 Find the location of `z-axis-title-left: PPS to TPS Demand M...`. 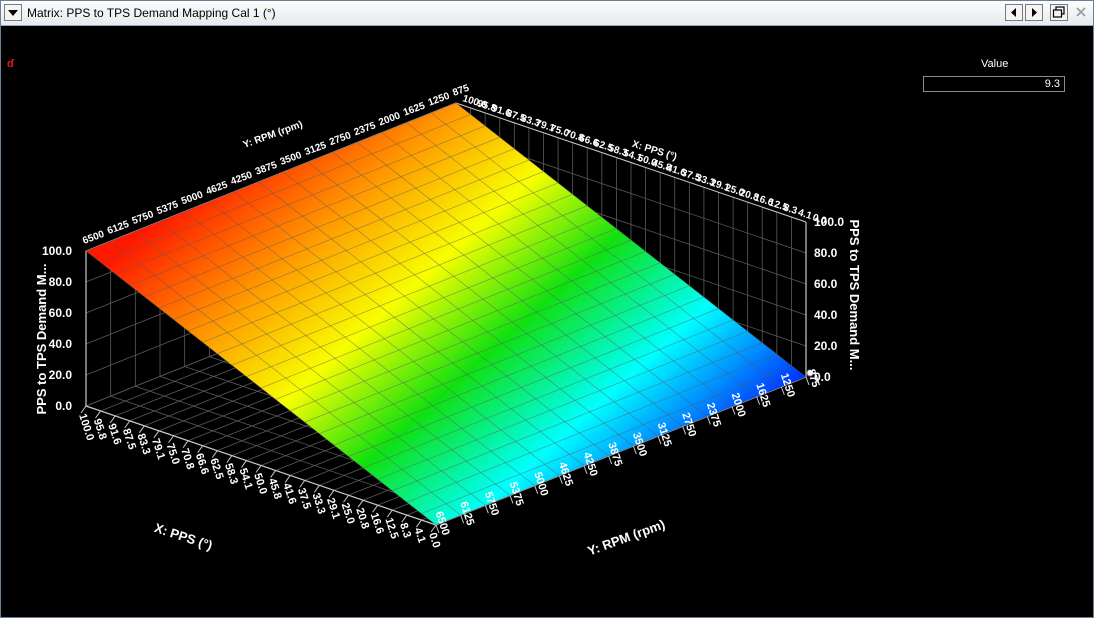

z-axis-title-left: PPS to TPS Demand M... is located at coordinates (41, 339).